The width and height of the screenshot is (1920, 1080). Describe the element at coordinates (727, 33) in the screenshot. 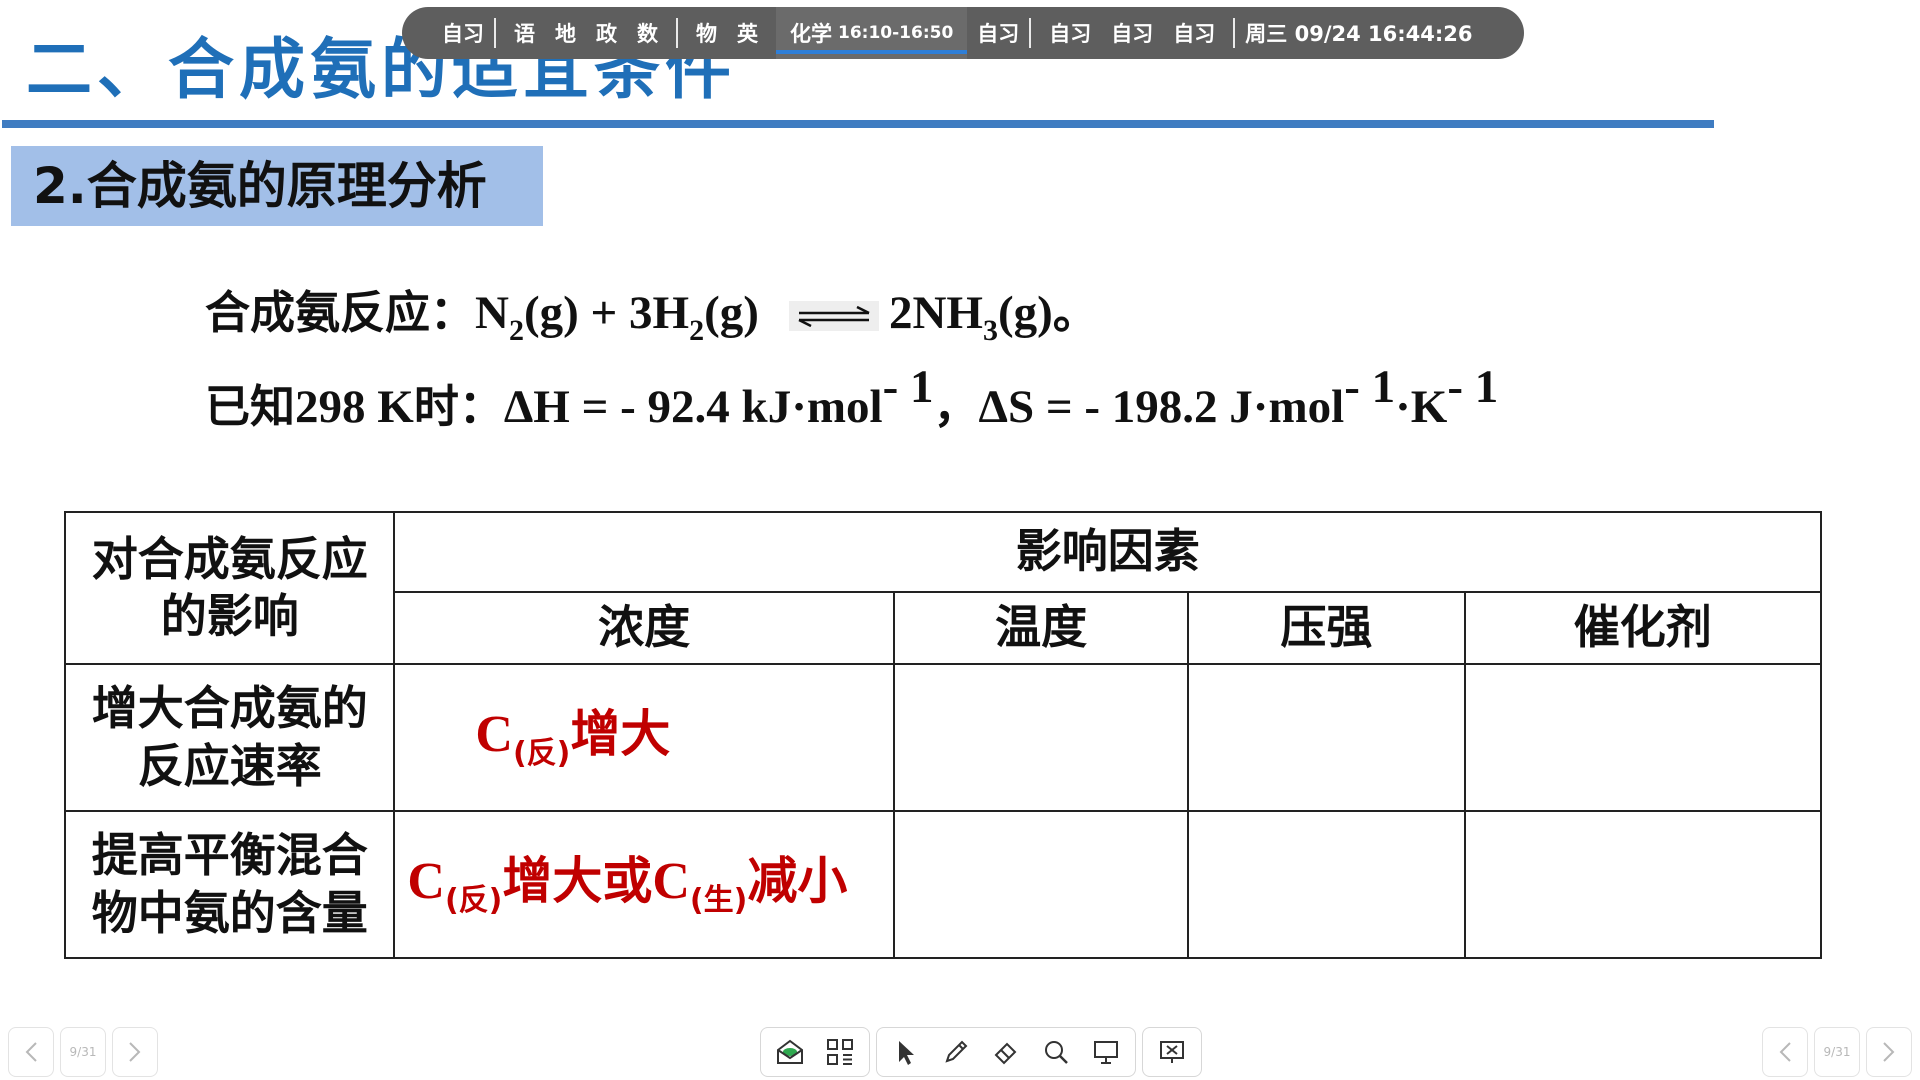

I see `schedule-group: 物 英` at that location.